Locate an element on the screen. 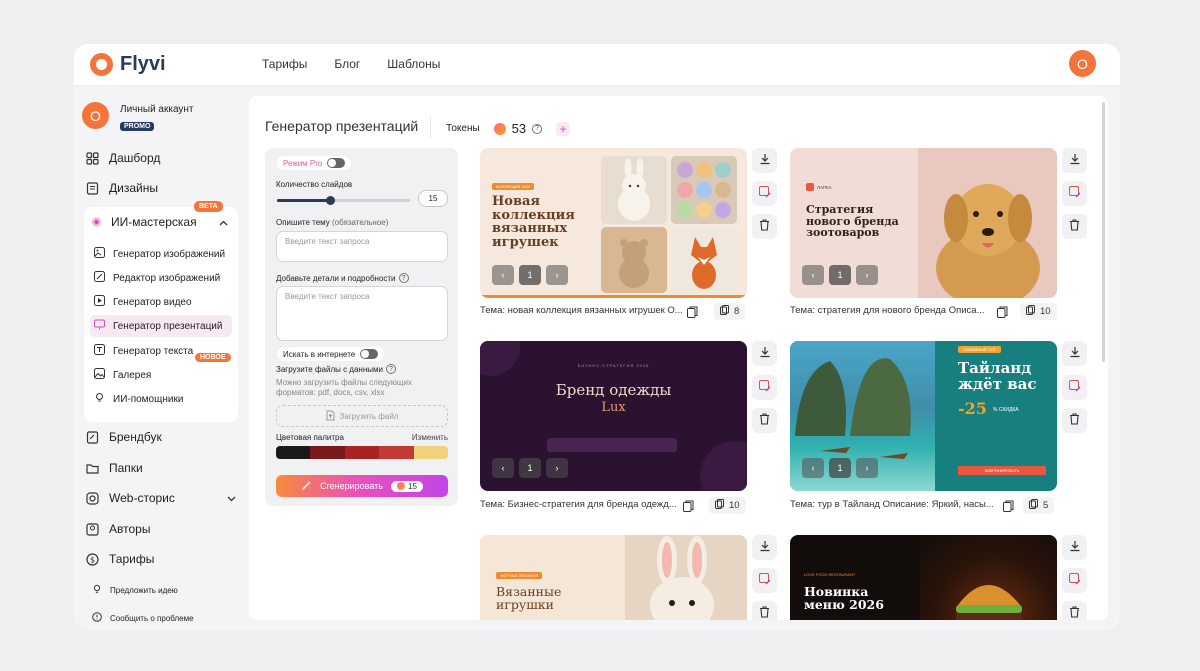  account-block: O Личный аккаунт PROMO is located at coordinates (138, 117).